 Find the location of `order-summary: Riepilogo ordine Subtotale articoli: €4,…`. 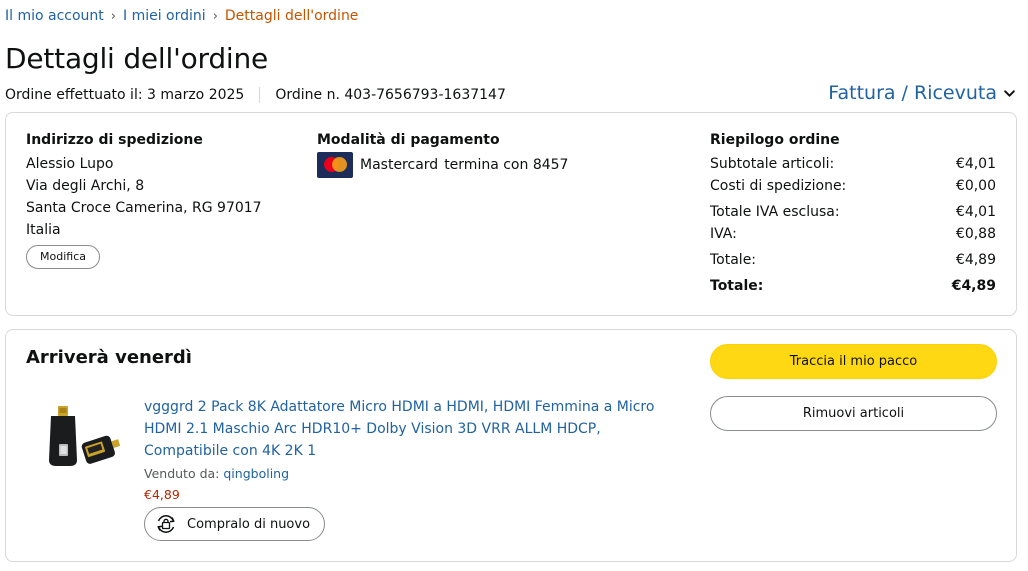

order-summary: Riepilogo ordine Subtotale articoli: €4,… is located at coordinates (853, 214).